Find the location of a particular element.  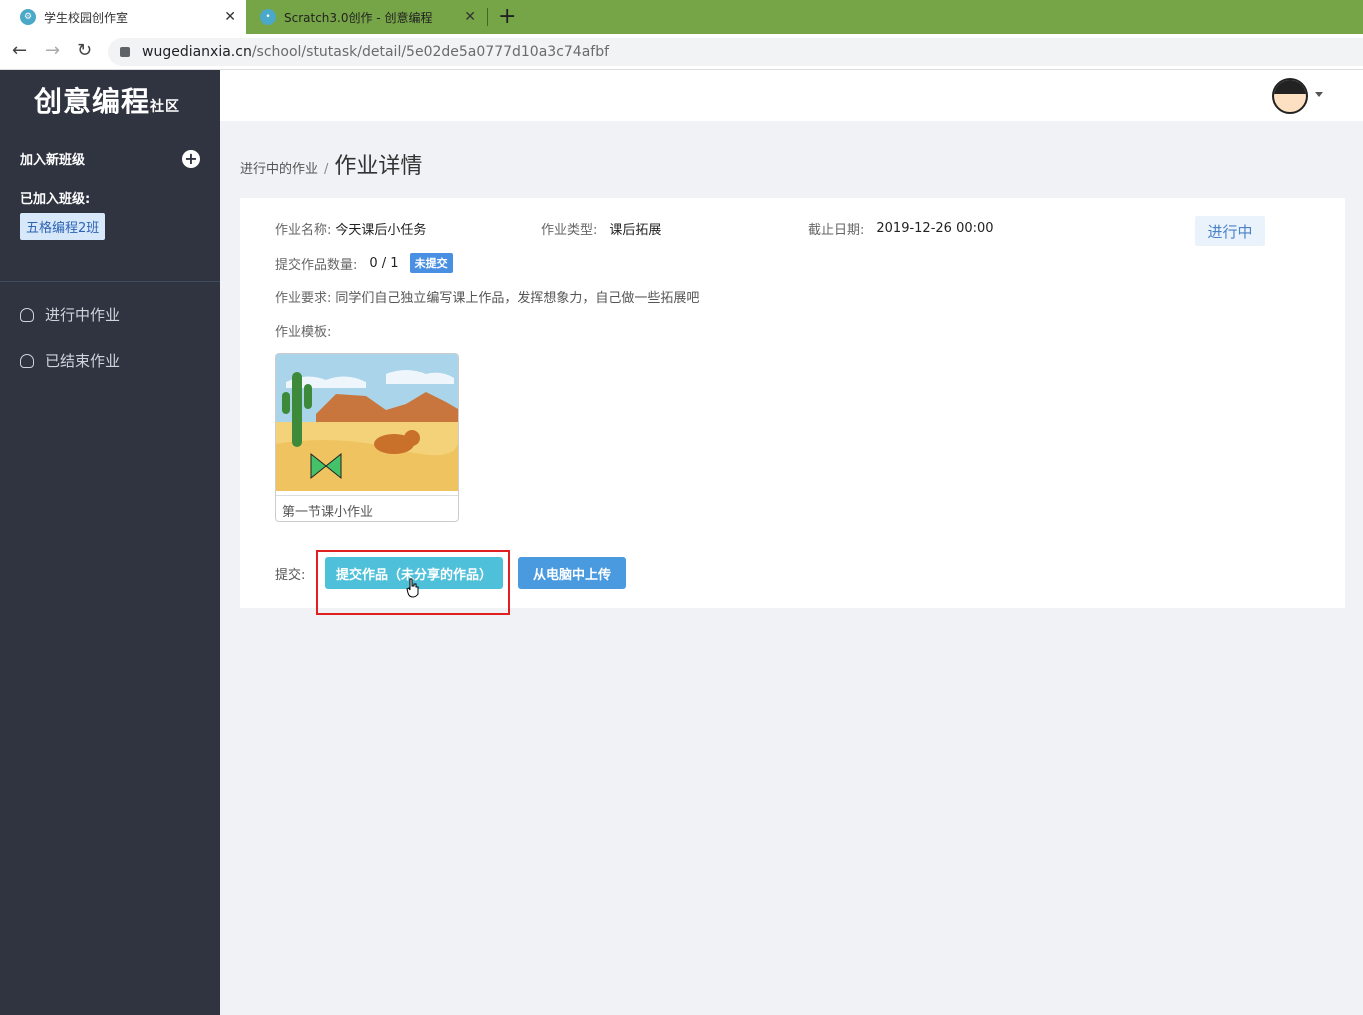

browser-tab-bar: ⚙ 学生校园创作室 ✕ • Scratch3.0创作 - 创意编程 ✕ + is located at coordinates (681, 17).